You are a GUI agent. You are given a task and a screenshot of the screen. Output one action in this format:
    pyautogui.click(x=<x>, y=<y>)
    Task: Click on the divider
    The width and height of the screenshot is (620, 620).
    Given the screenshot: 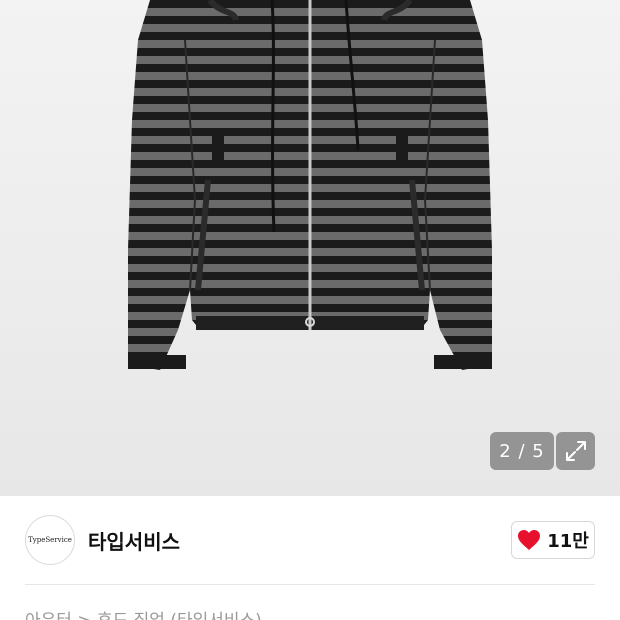 What is the action you would take?
    pyautogui.click(x=310, y=584)
    